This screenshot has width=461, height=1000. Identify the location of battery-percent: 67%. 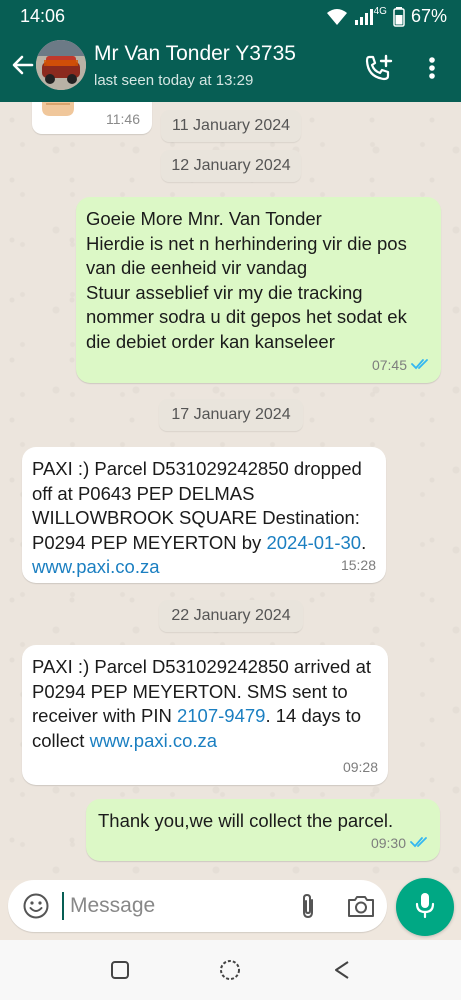
(428, 16).